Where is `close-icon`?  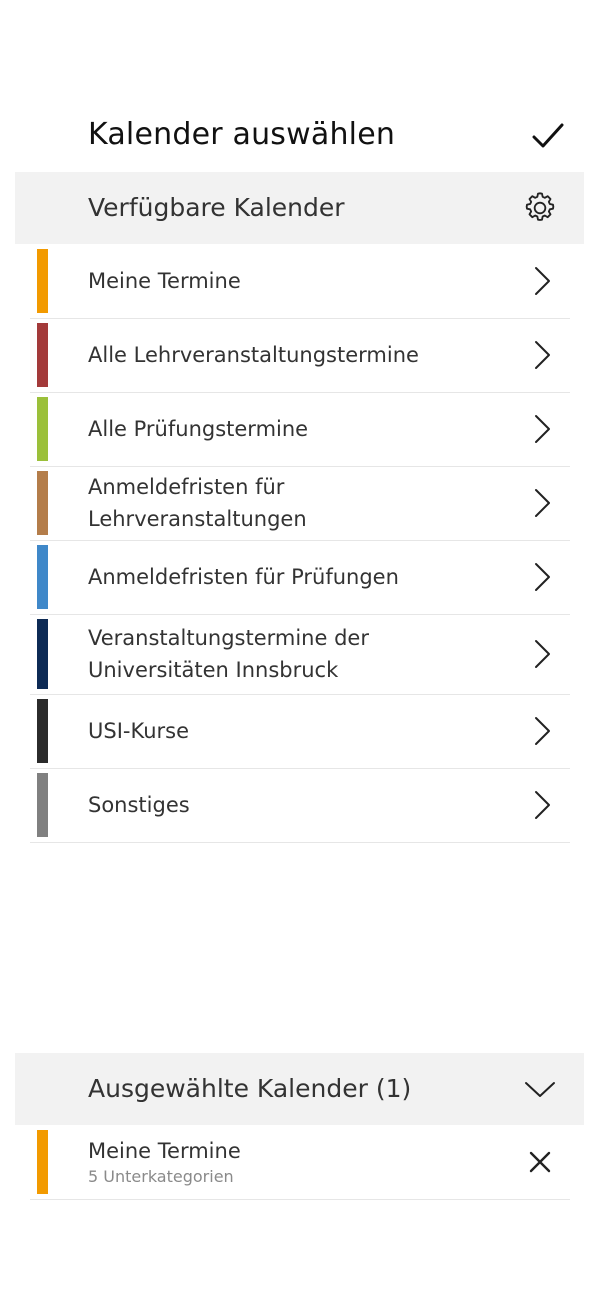
close-icon is located at coordinates (540, 1162).